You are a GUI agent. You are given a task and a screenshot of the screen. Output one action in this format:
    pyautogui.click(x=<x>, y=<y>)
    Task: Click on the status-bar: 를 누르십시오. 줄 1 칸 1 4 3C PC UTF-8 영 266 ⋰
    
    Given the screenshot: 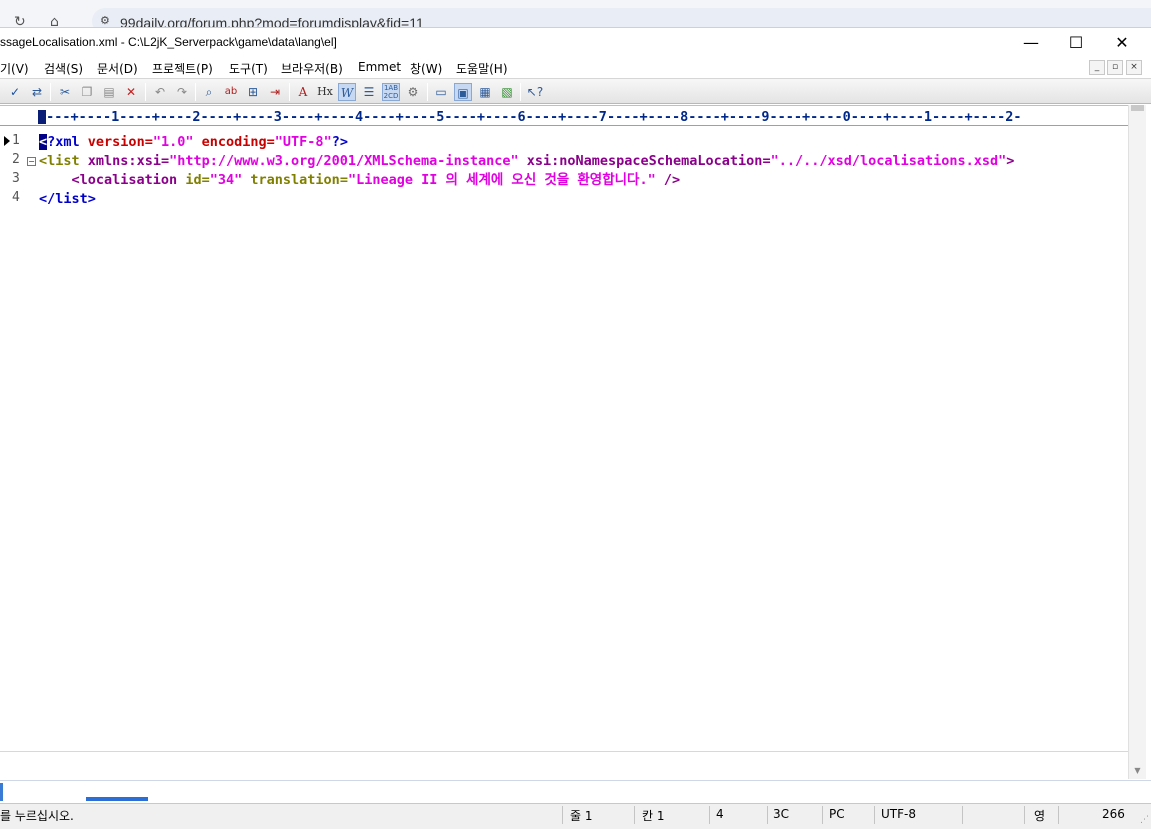 What is the action you would take?
    pyautogui.click(x=575, y=816)
    